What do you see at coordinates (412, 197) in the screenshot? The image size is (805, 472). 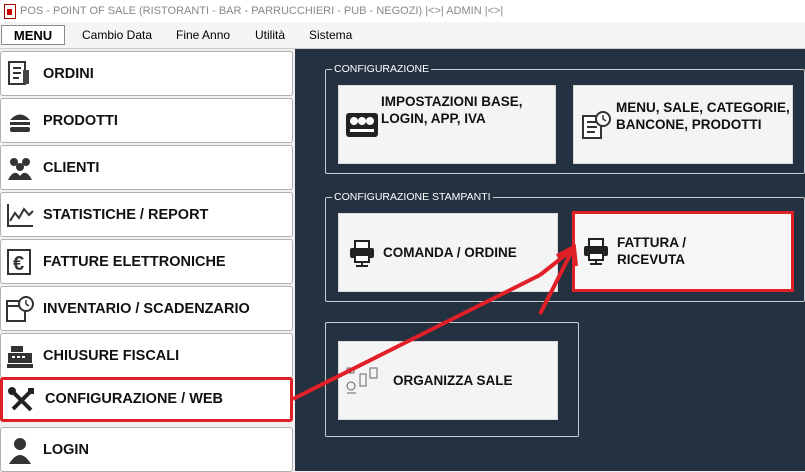 I see `group-title: CONFIGURAZIONE STAMPANTI` at bounding box center [412, 197].